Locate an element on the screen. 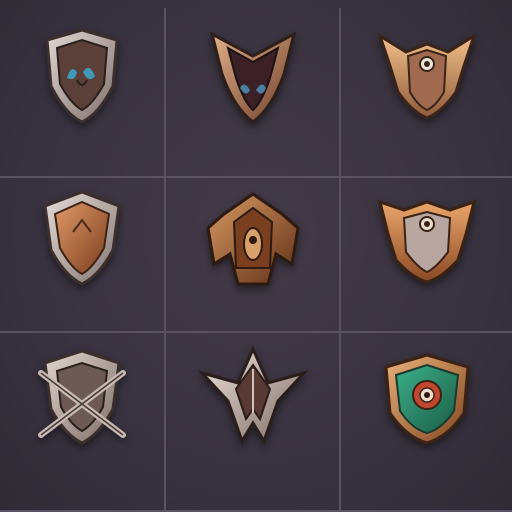  silver-shield-blue-gem-icon is located at coordinates (82, 76).